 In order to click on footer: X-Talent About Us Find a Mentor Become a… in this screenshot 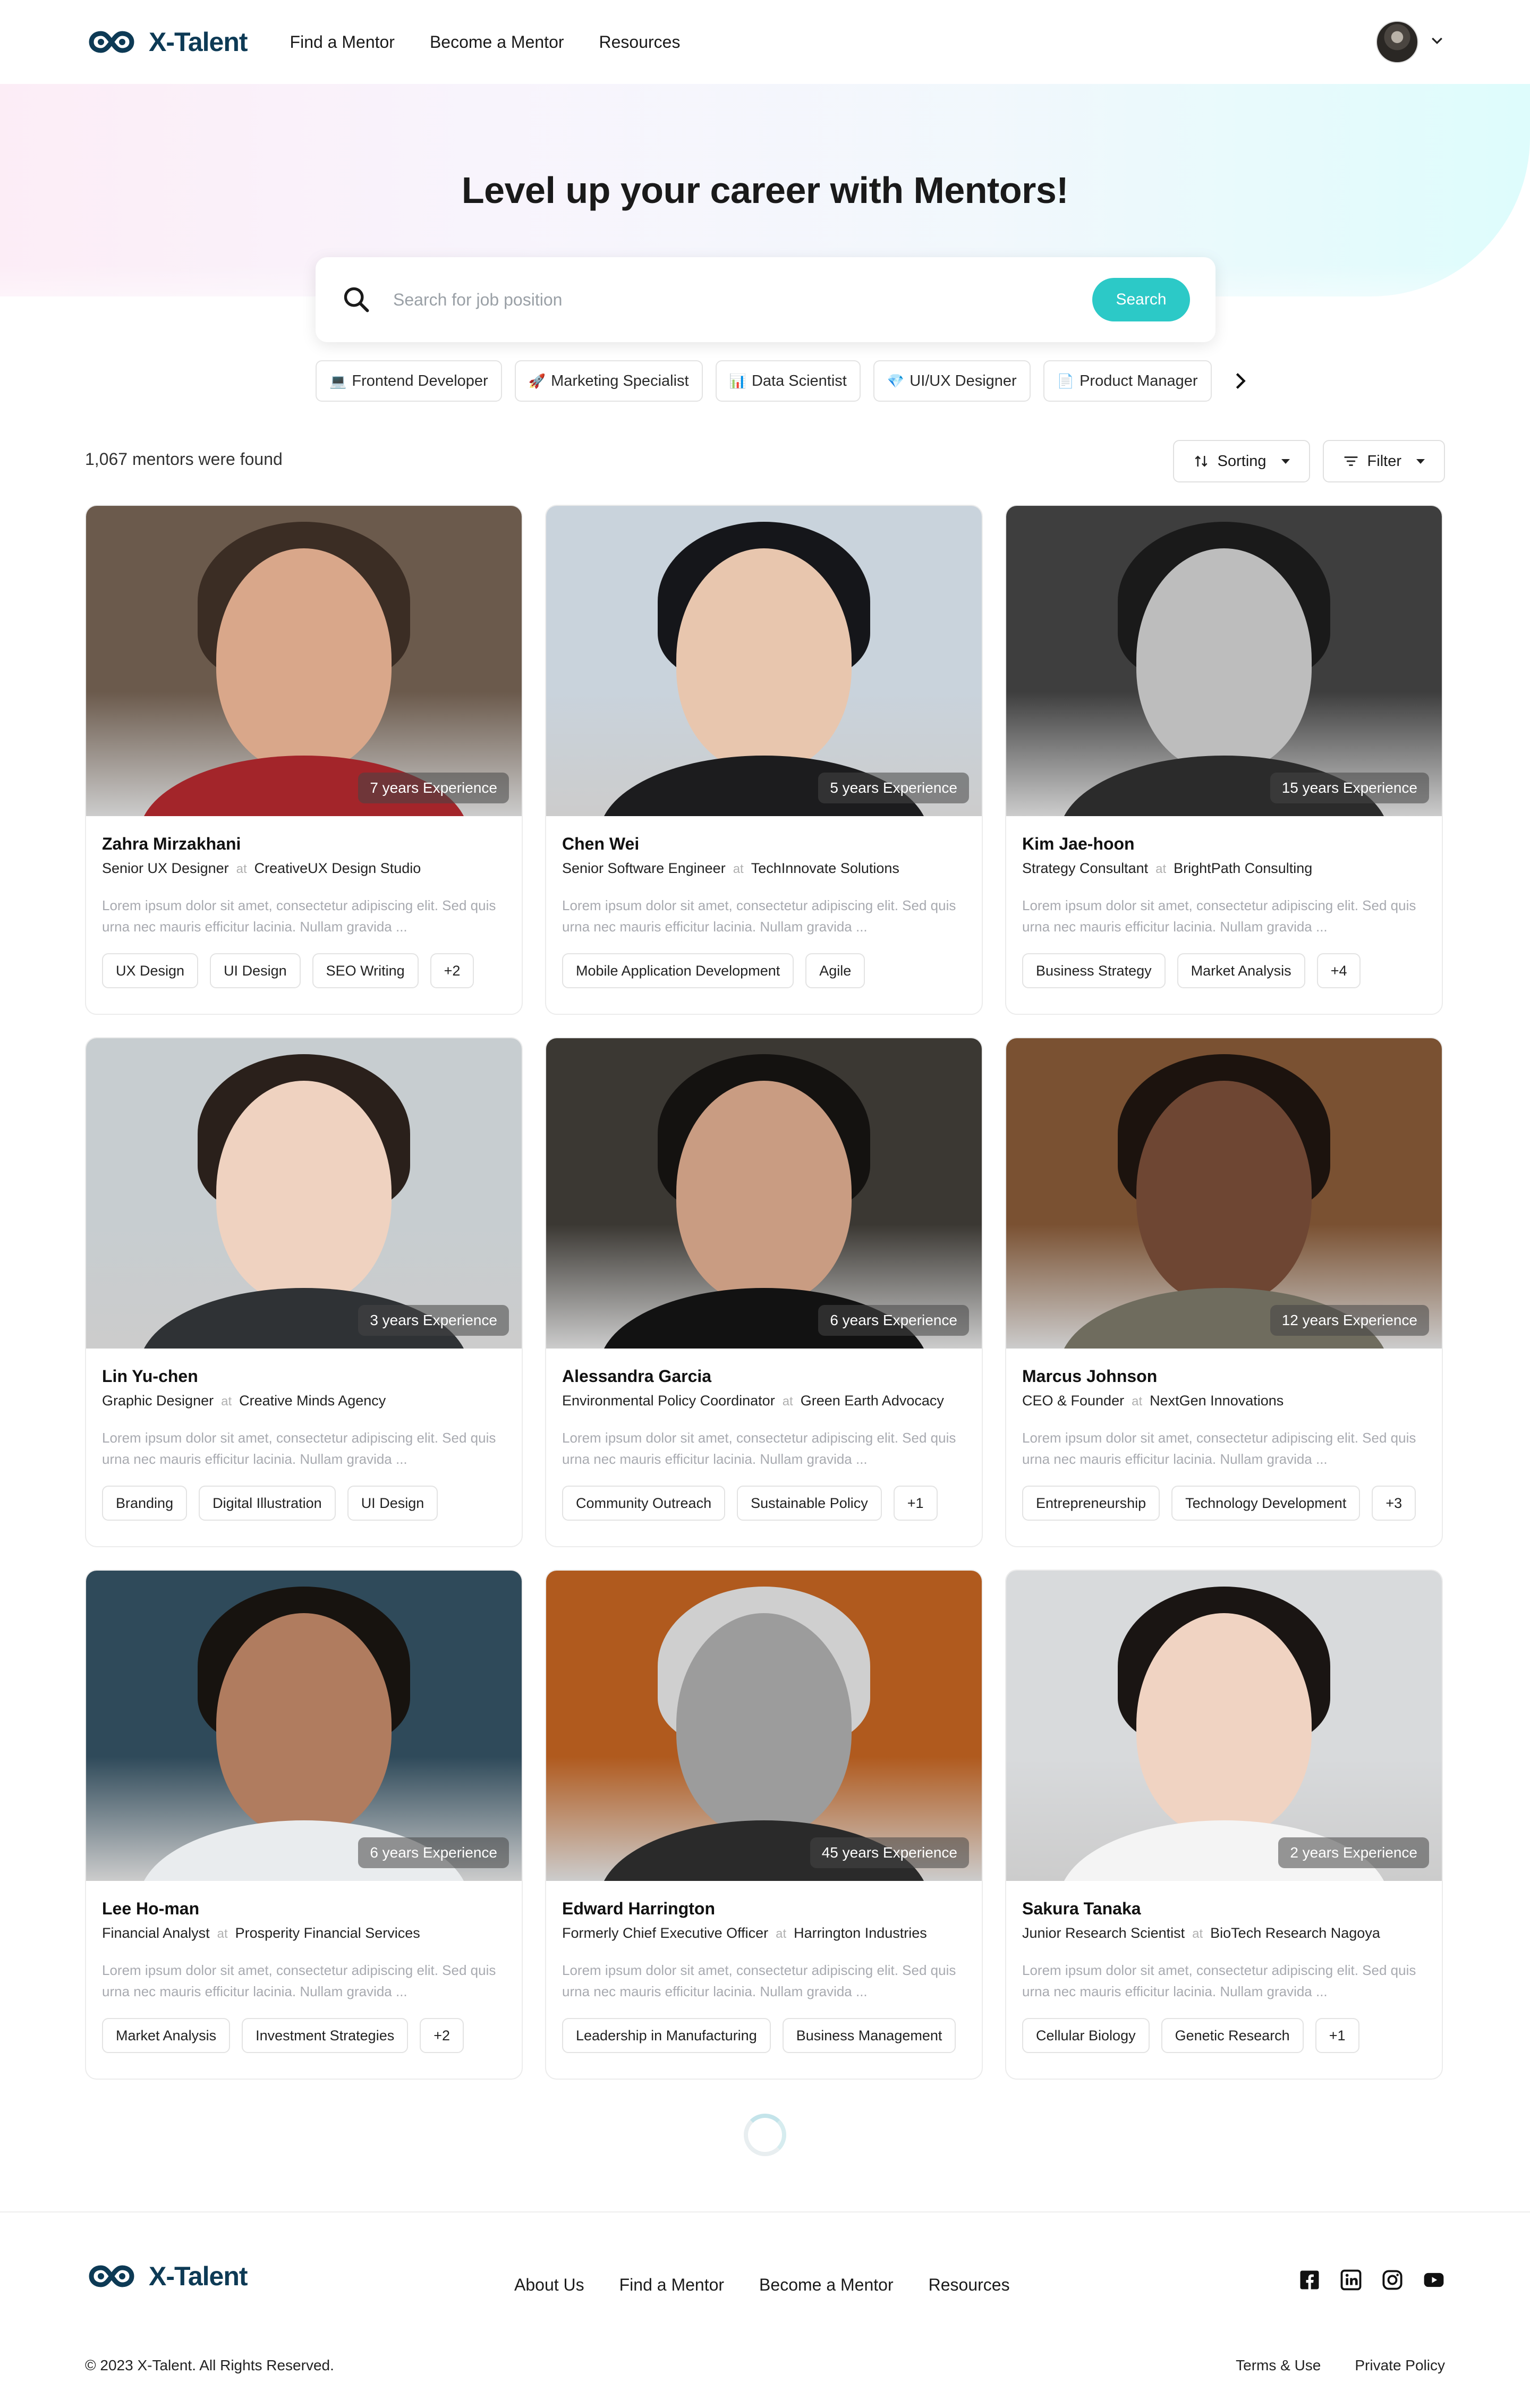, I will do `click(765, 2309)`.